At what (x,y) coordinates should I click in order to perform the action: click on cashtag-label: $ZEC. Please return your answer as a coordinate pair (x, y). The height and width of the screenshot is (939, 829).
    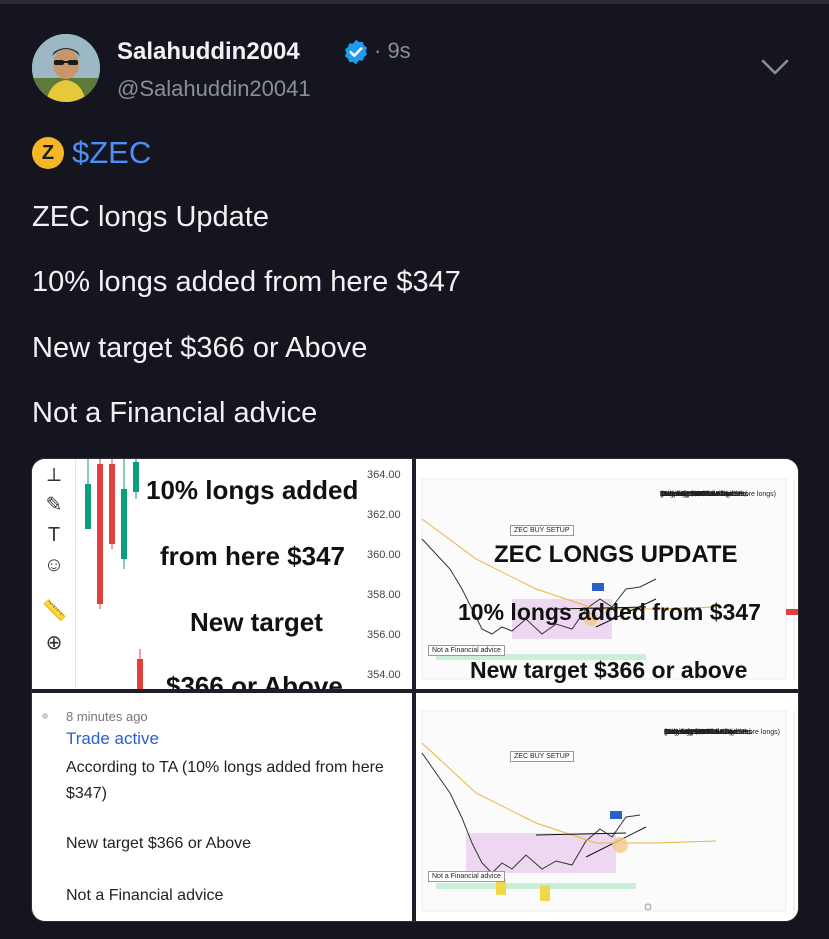
    Looking at the image, I should click on (112, 152).